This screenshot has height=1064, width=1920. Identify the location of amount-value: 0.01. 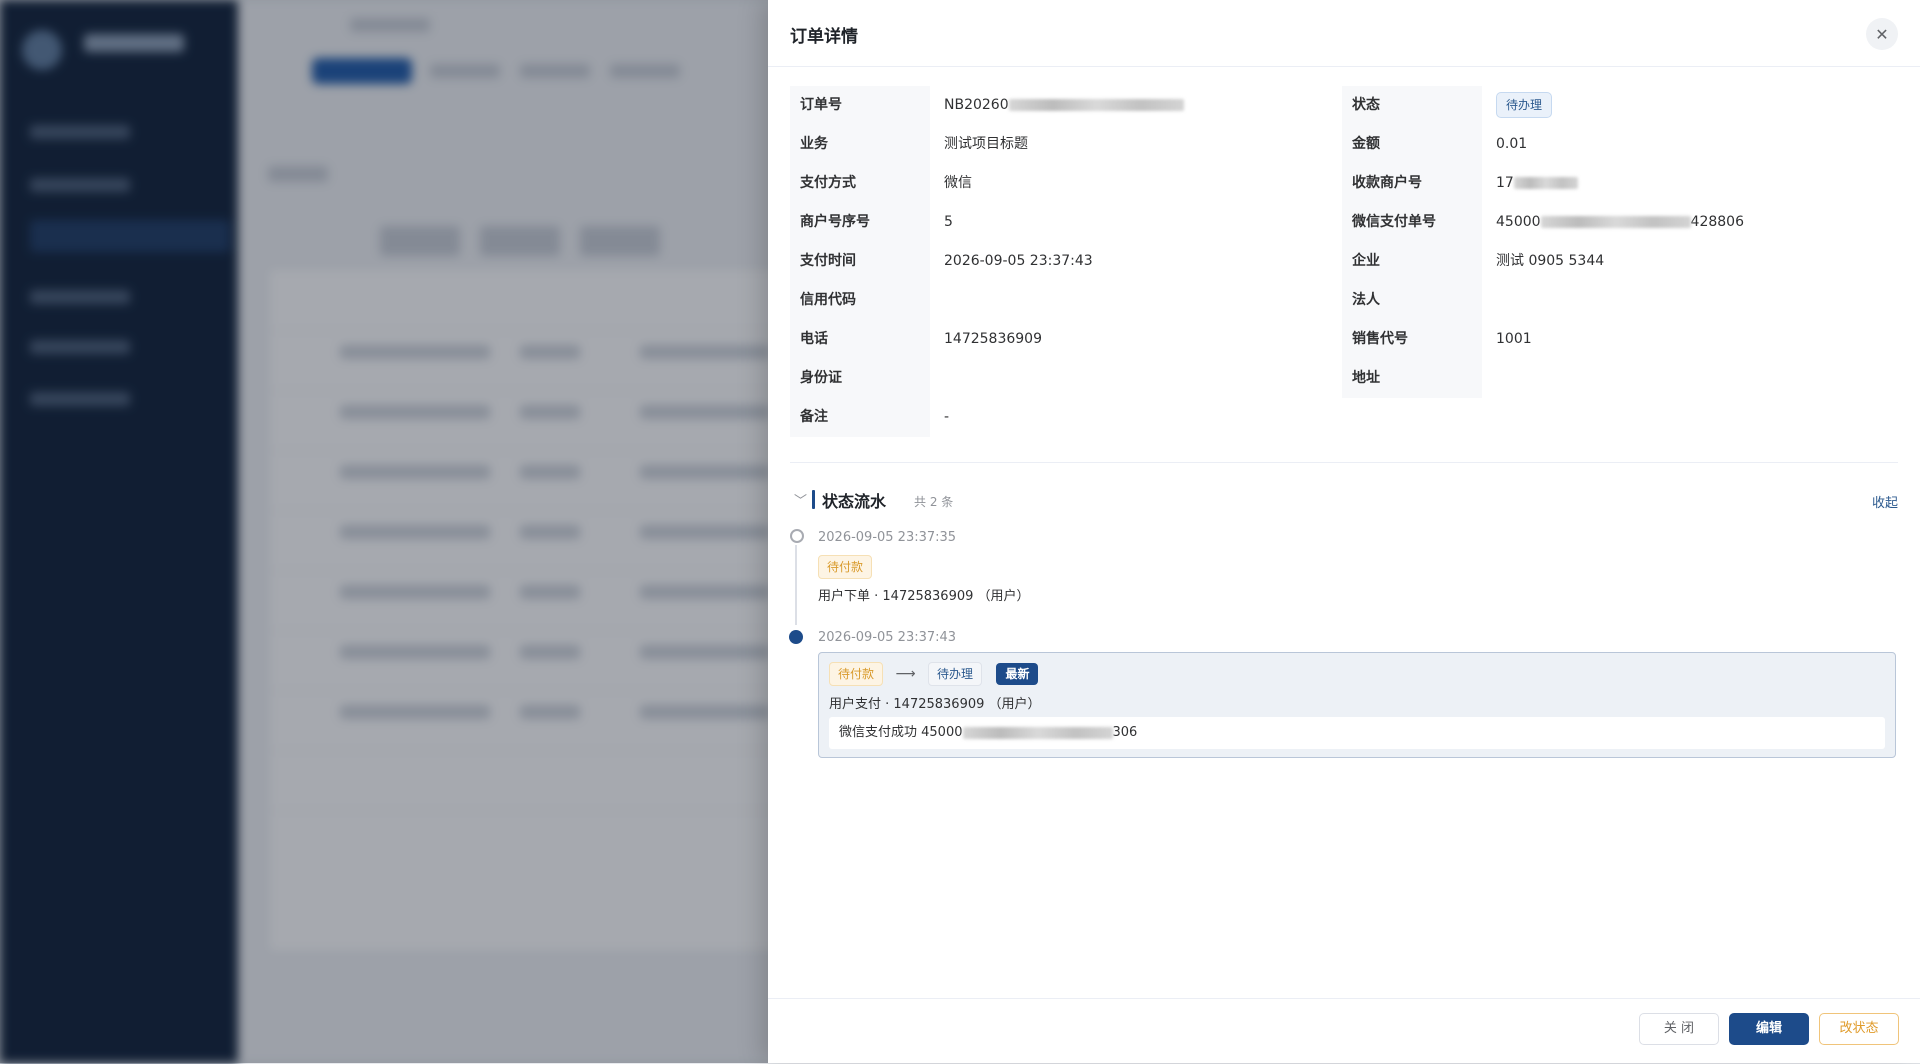
(1512, 144).